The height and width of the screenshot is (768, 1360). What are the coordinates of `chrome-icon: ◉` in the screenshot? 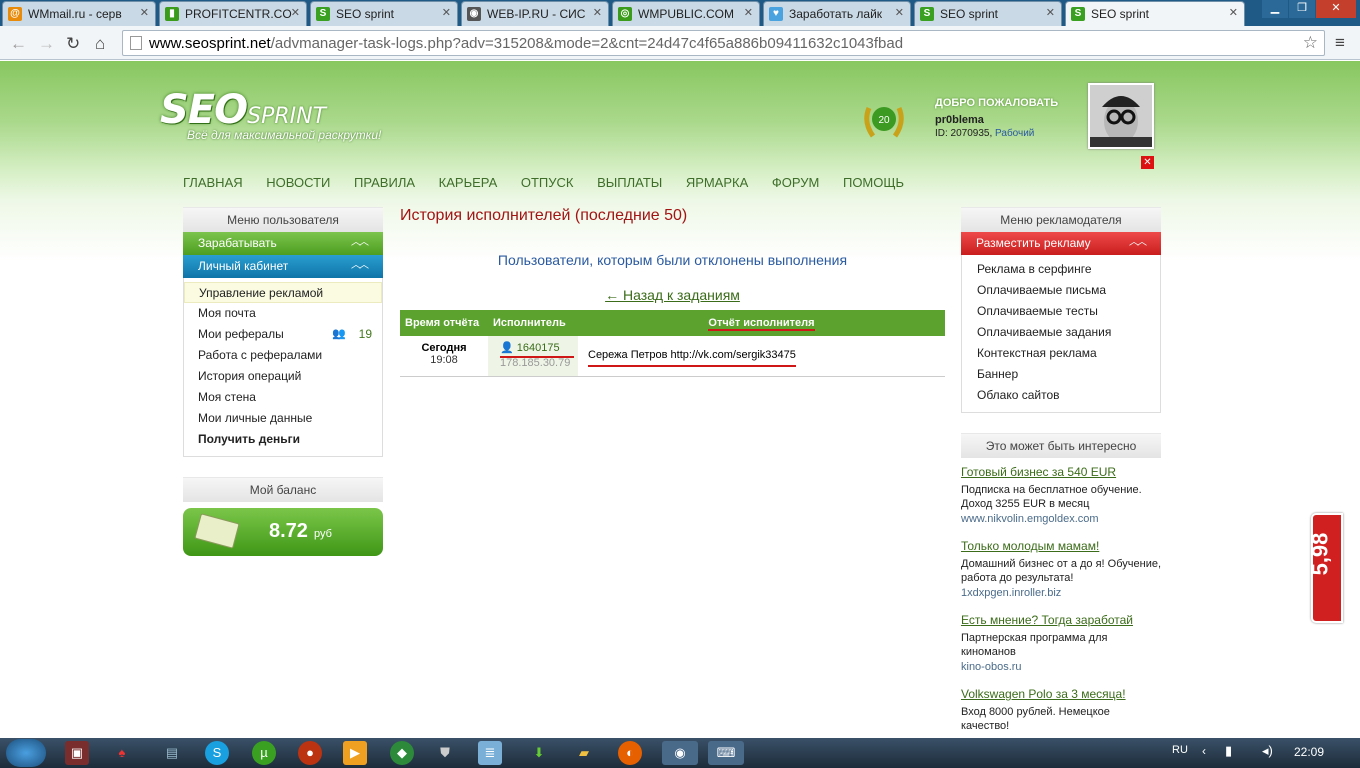 It's located at (680, 753).